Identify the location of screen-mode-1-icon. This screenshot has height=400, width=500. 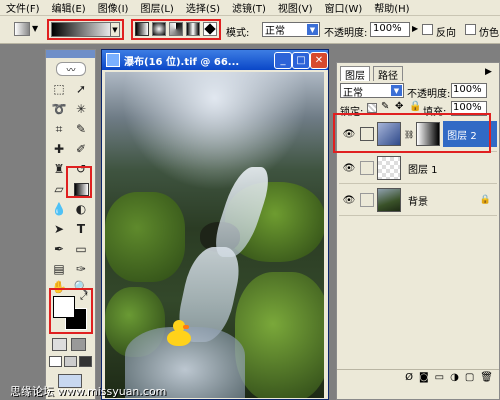
(55, 361).